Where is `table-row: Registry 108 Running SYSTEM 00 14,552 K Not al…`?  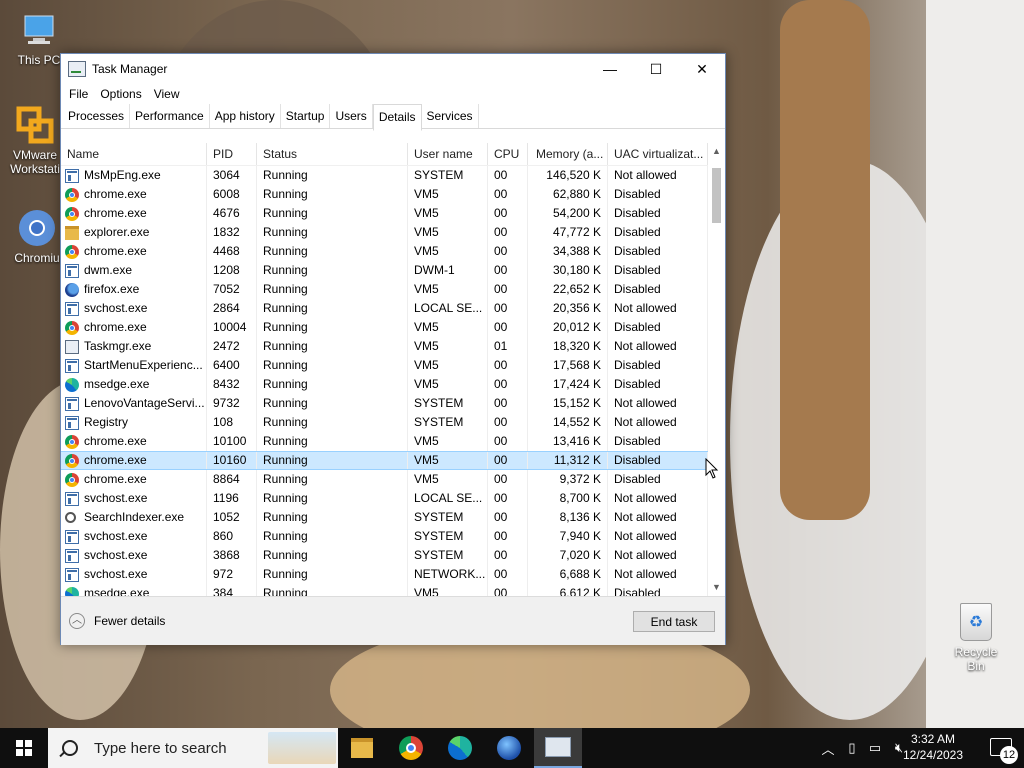 table-row: Registry 108 Running SYSTEM 00 14,552 K Not al… is located at coordinates (385, 422).